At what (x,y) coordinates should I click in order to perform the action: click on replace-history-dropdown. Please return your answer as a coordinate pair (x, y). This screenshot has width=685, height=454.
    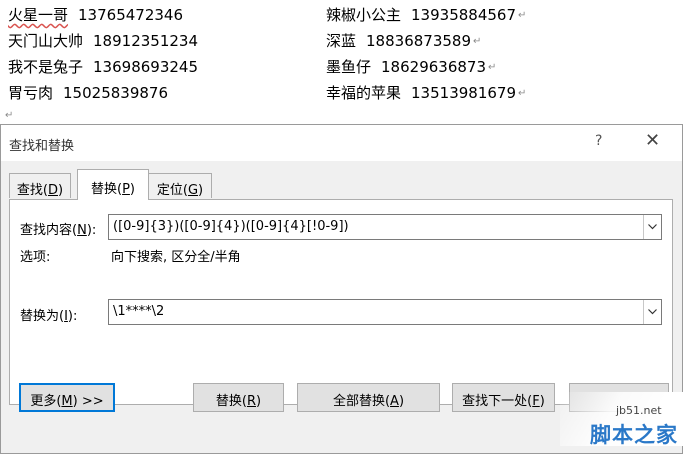
    Looking at the image, I should click on (652, 312).